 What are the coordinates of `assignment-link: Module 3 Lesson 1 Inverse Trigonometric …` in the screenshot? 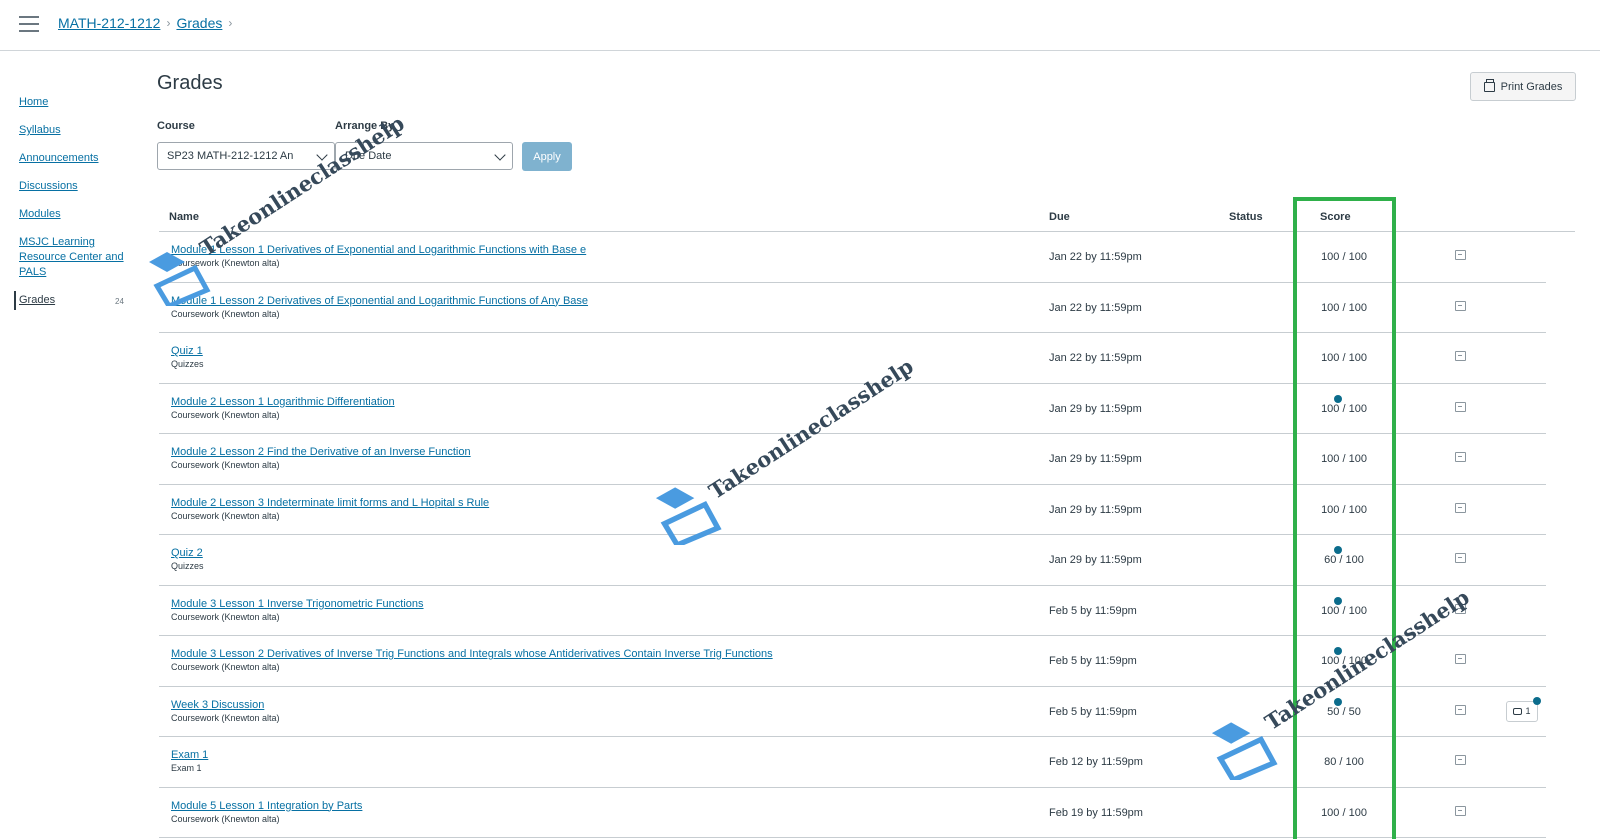 It's located at (297, 604).